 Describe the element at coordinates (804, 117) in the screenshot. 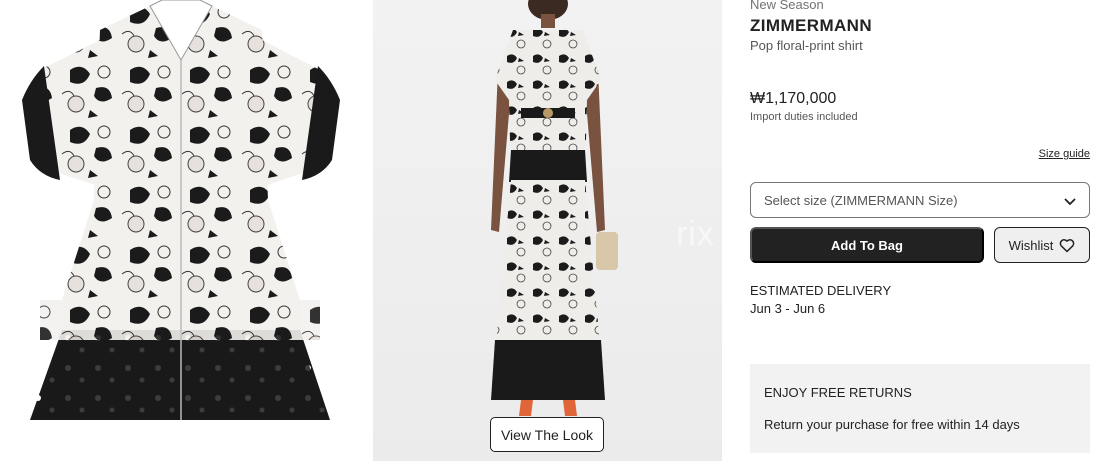

I see `duties-note: Import duties included` at that location.